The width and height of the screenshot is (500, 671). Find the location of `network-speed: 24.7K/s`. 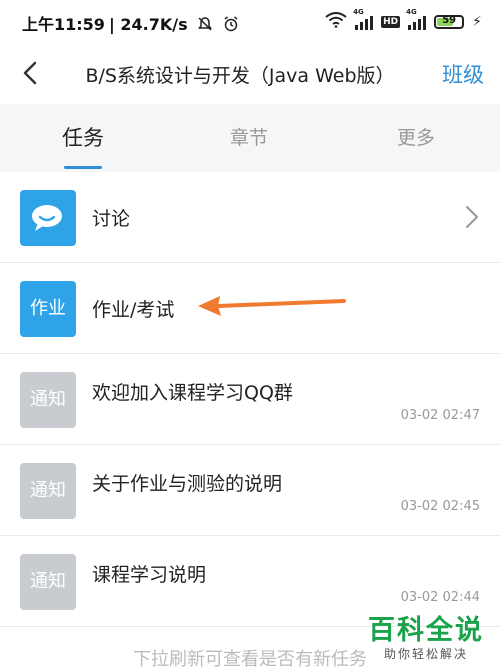

network-speed: 24.7K/s is located at coordinates (154, 24).